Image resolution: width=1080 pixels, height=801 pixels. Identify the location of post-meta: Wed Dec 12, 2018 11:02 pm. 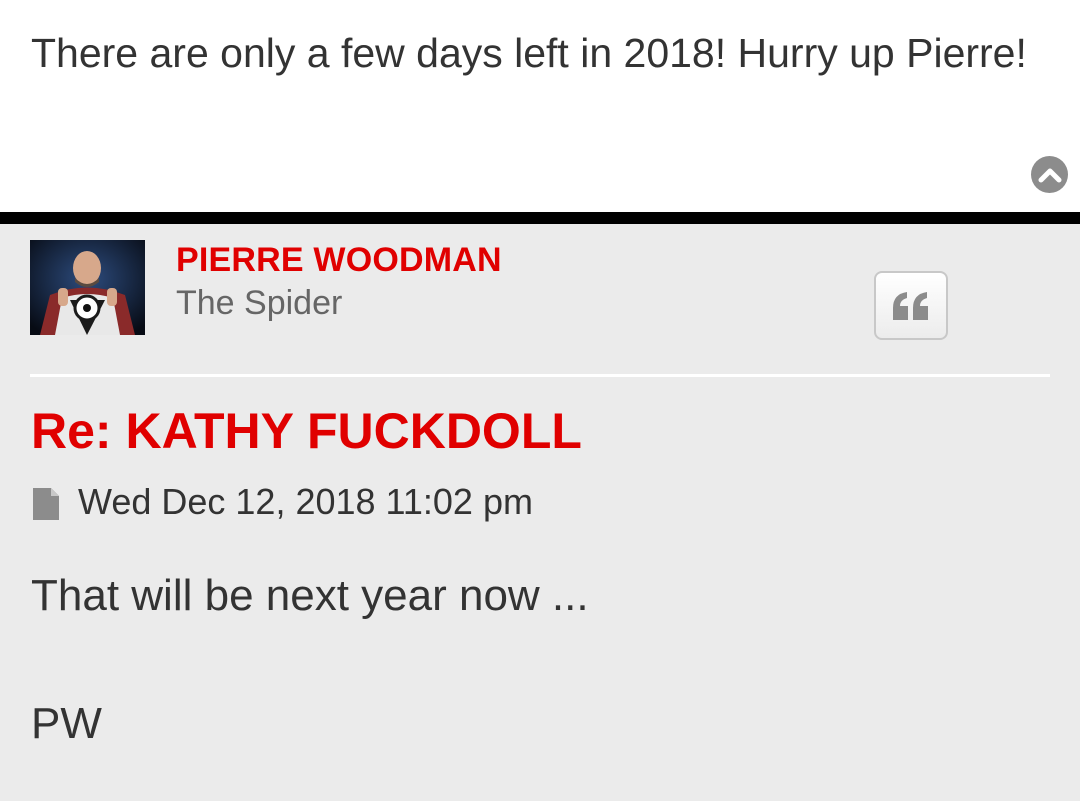
(282, 502).